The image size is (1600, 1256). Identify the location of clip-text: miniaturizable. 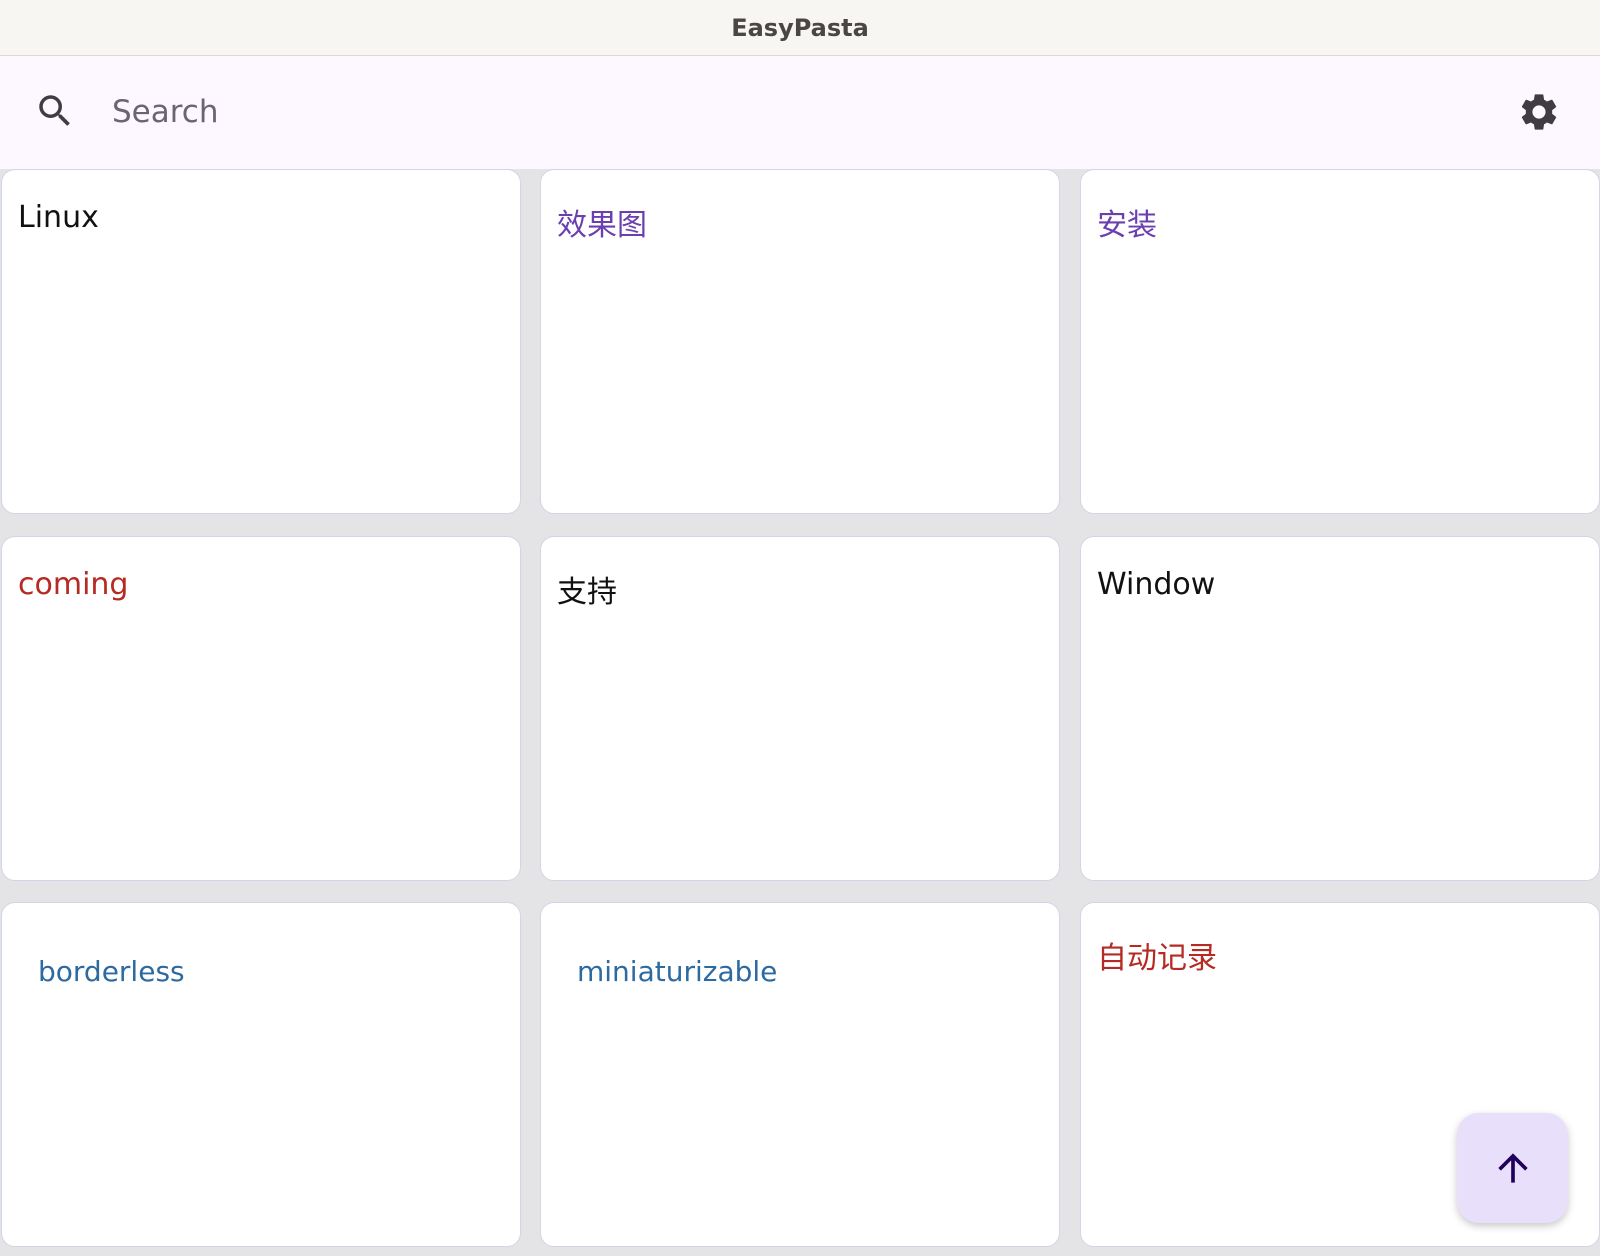
(677, 971).